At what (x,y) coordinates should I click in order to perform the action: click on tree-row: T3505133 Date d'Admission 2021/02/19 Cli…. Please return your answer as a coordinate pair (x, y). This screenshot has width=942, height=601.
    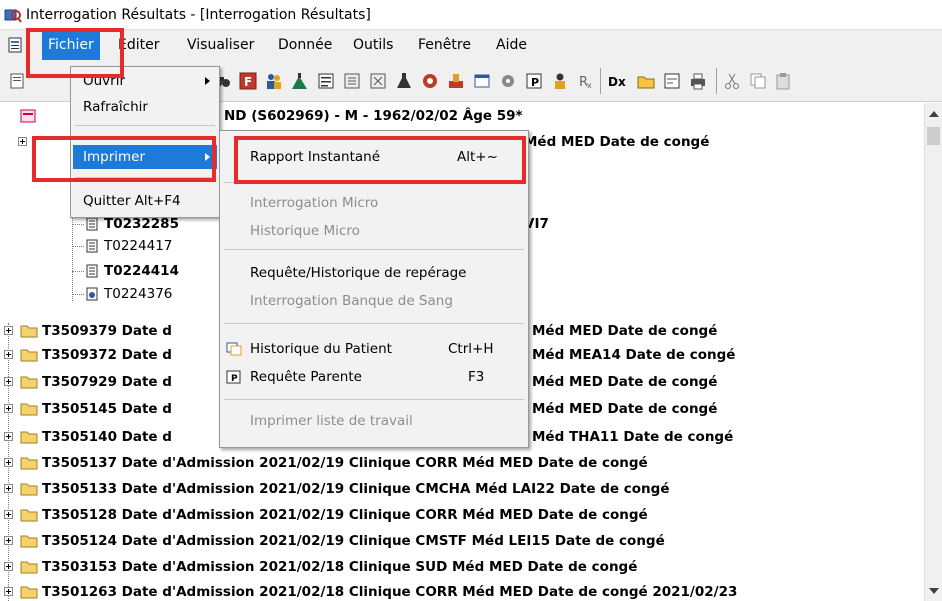
    Looking at the image, I should click on (462, 489).